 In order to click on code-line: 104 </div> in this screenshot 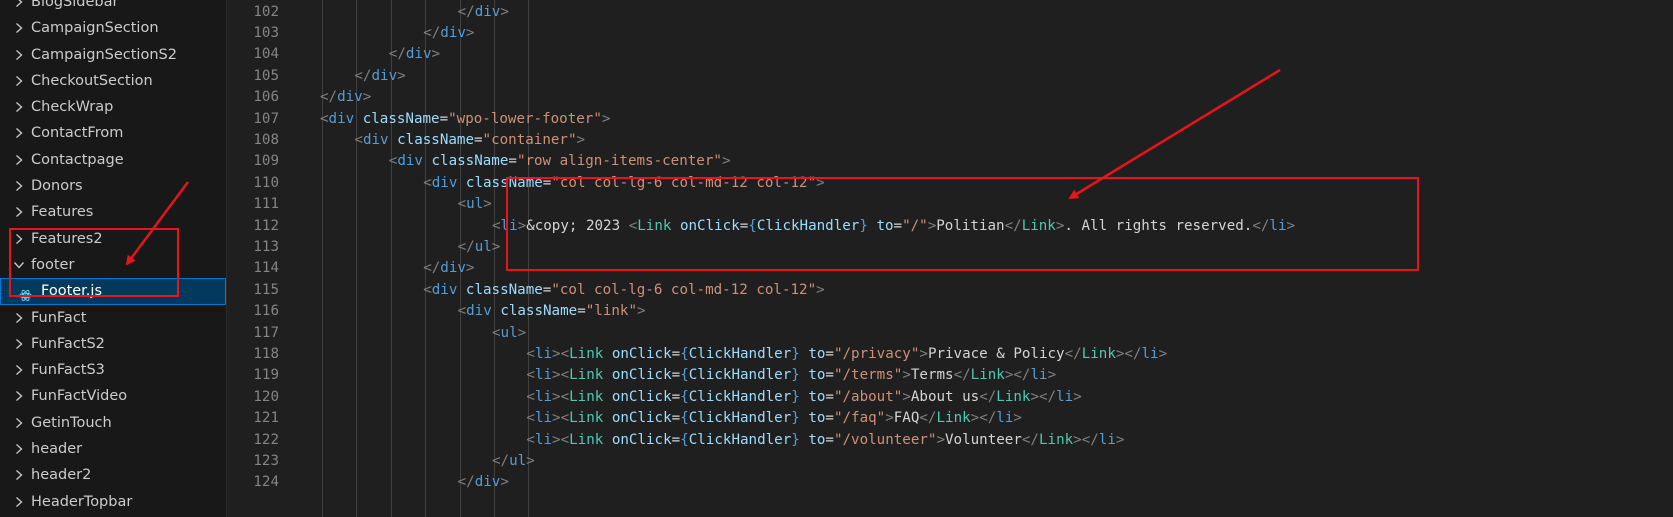, I will do `click(950, 54)`.